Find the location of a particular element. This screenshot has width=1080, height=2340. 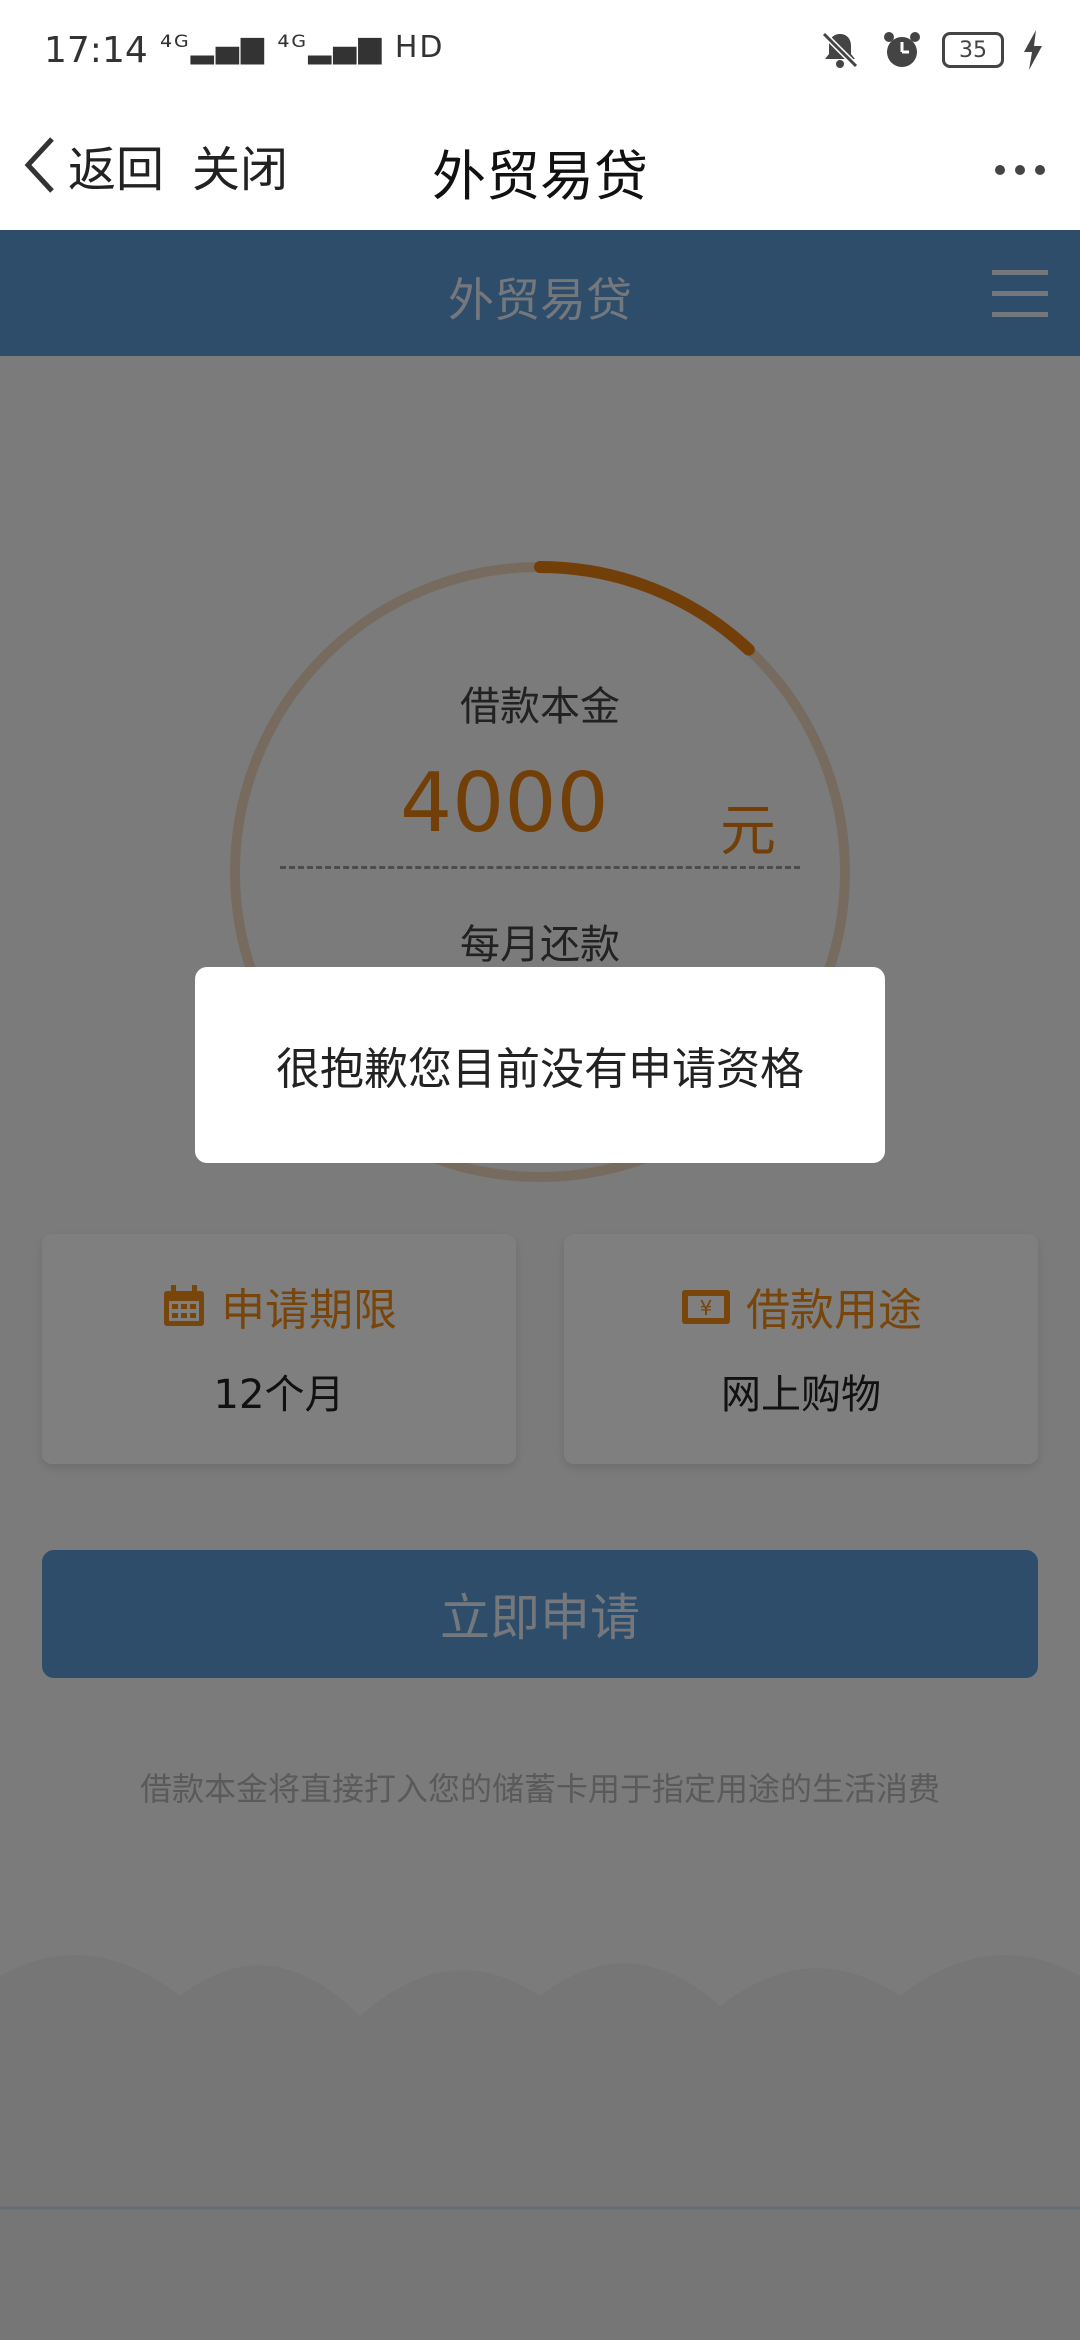

status-icons: 35 is located at coordinates (931, 50).